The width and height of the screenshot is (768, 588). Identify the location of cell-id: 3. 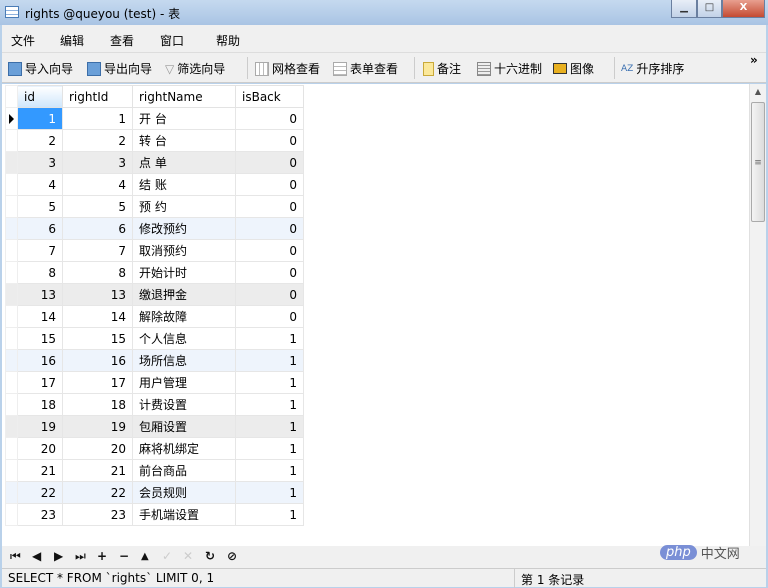
(40, 162).